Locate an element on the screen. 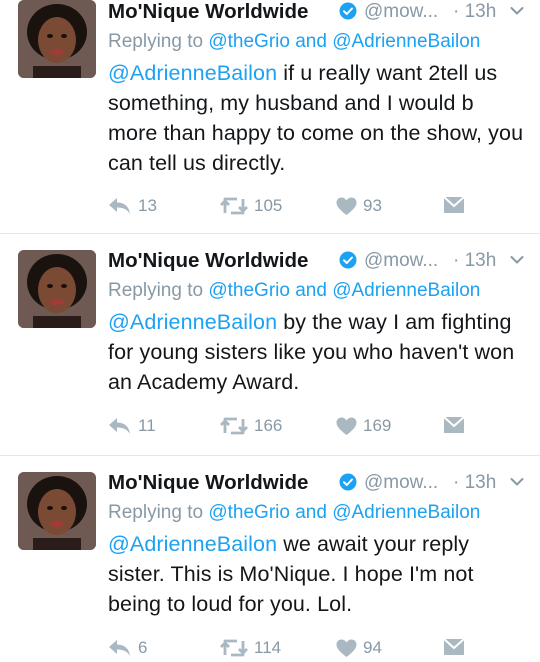  reply-button: 6 is located at coordinates (127, 648).